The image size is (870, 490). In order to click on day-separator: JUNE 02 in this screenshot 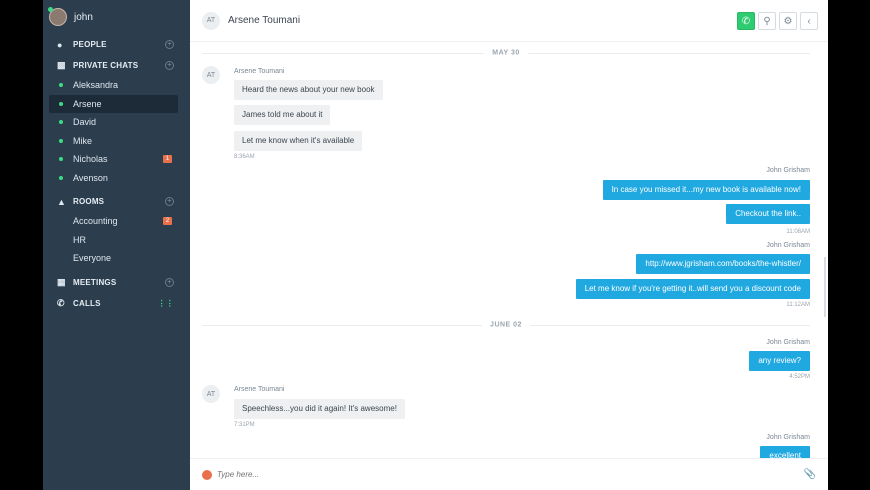, I will do `click(506, 325)`.